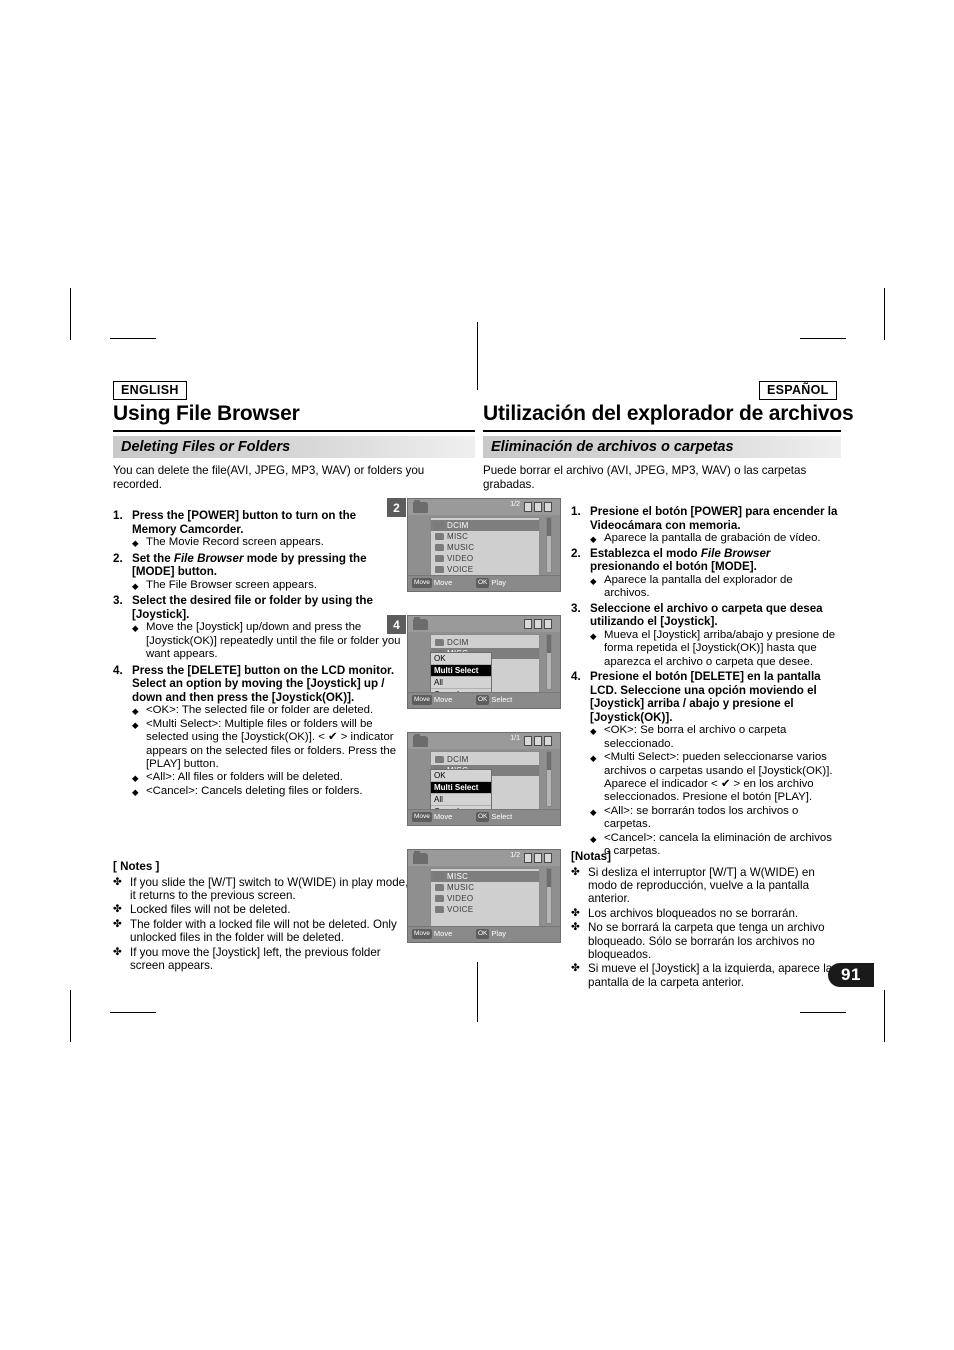  I want to click on step-number: 4., so click(118, 670).